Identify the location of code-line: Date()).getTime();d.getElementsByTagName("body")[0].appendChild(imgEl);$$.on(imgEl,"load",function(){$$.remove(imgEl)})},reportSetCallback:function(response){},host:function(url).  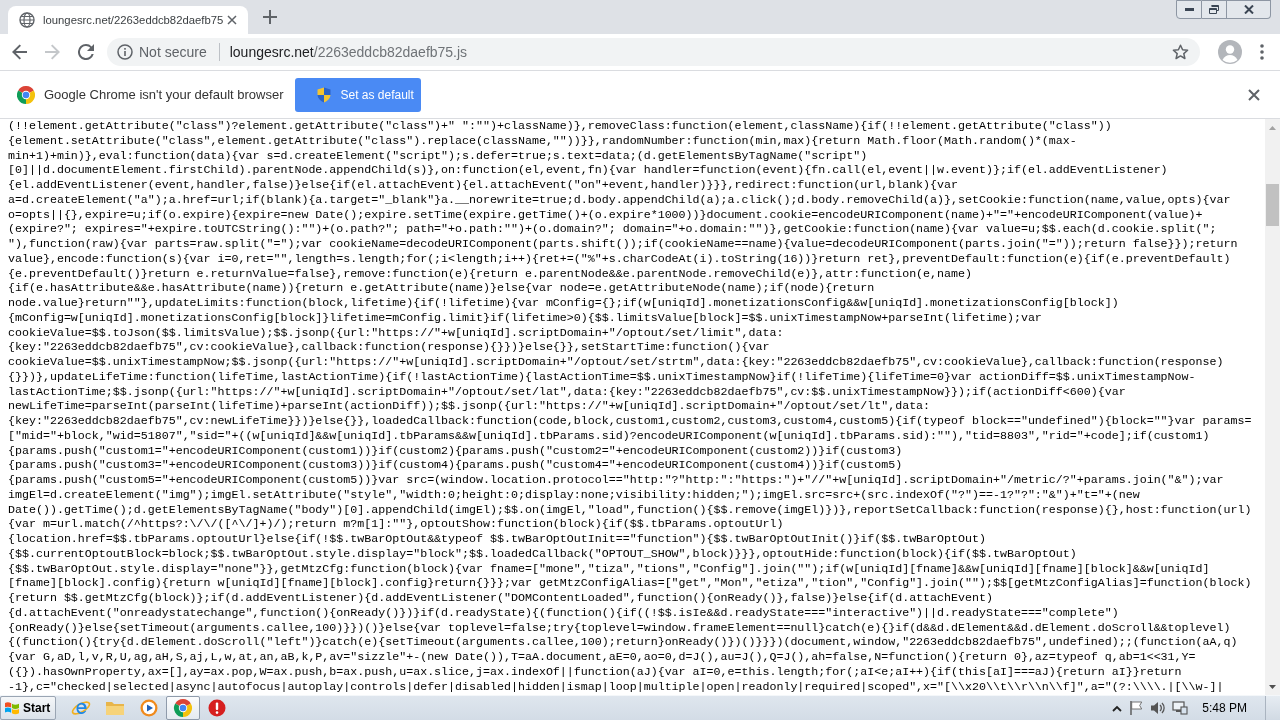
(630, 510).